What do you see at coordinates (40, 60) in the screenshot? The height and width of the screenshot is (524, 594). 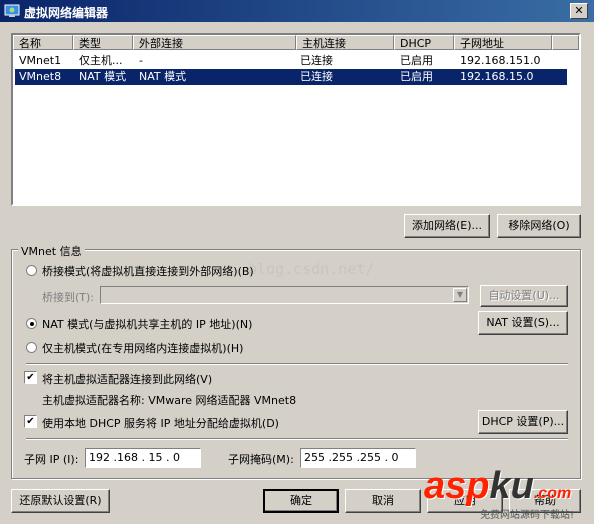 I see `cell-name: VMnet1` at bounding box center [40, 60].